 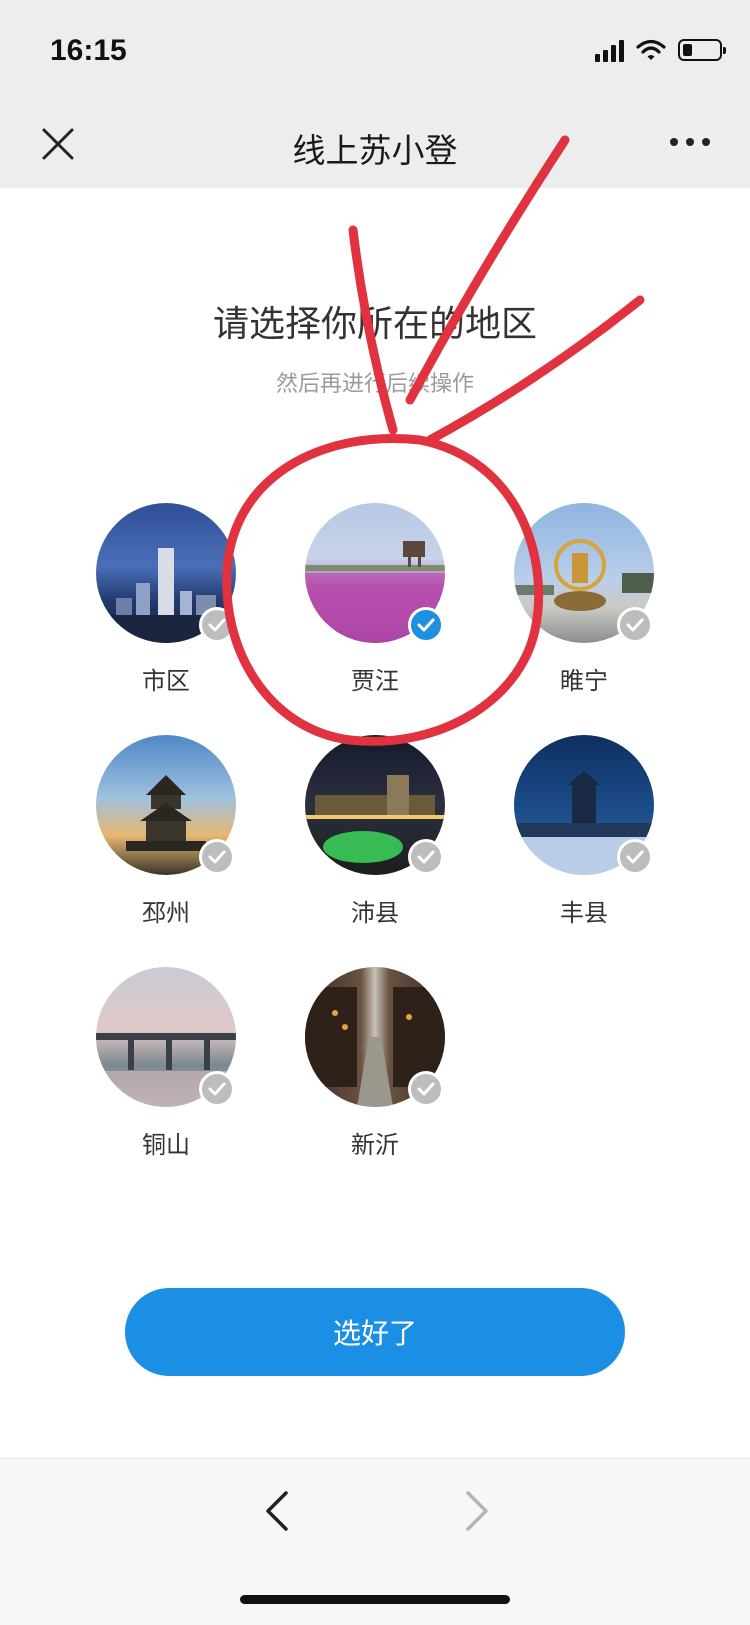 I want to click on status-icons, so click(x=660, y=50).